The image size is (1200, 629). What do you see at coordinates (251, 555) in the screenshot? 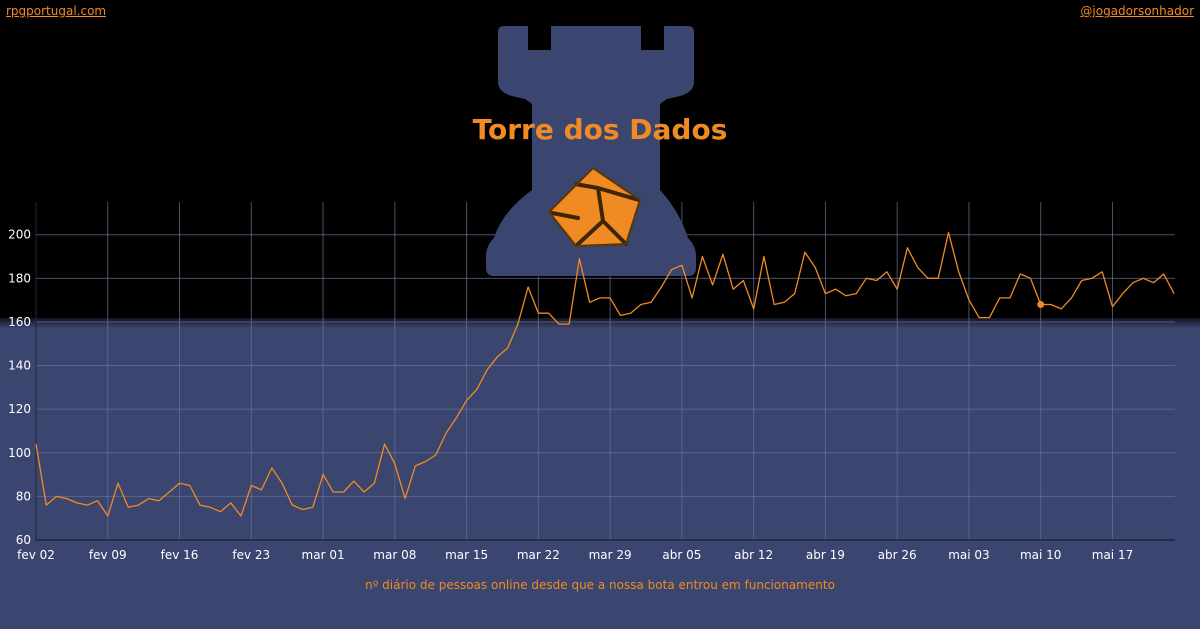
I see `x-tick-label: fev 23` at bounding box center [251, 555].